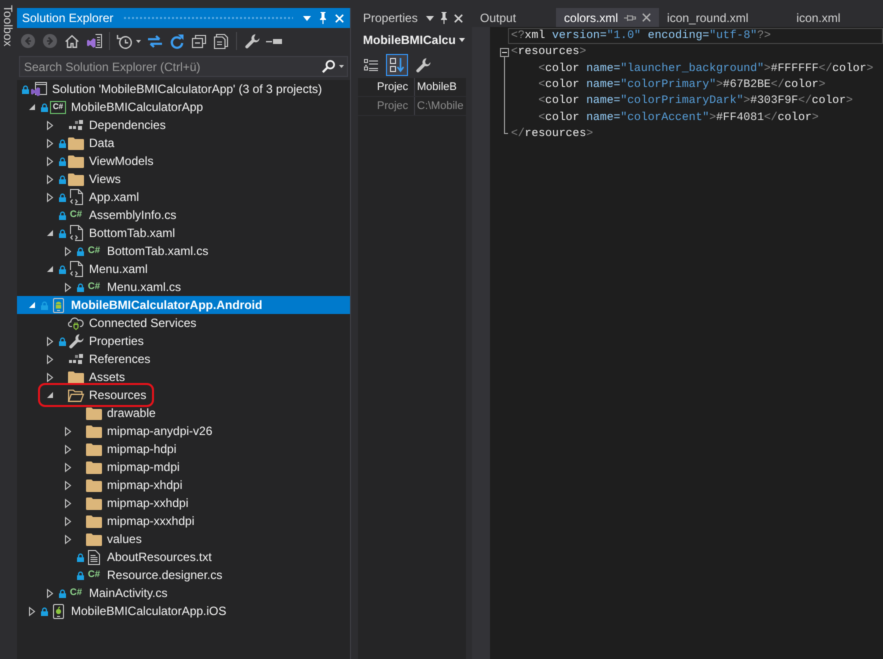 This screenshot has height=659, width=883. What do you see at coordinates (371, 65) in the screenshot?
I see `categorized-icon` at bounding box center [371, 65].